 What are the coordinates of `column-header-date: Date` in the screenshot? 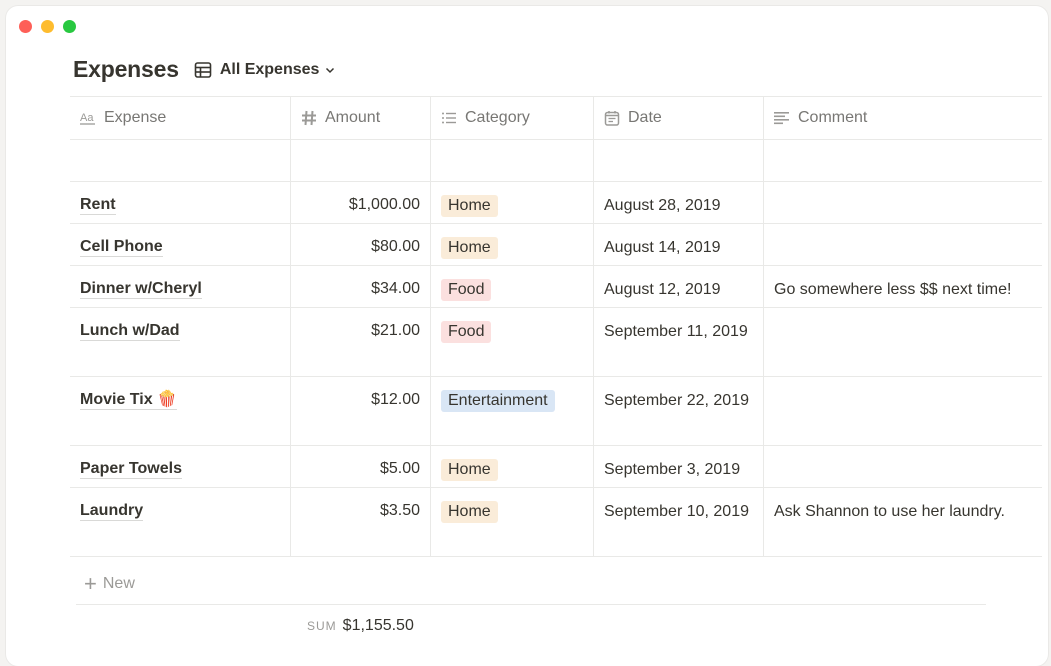 It's located at (679, 118).